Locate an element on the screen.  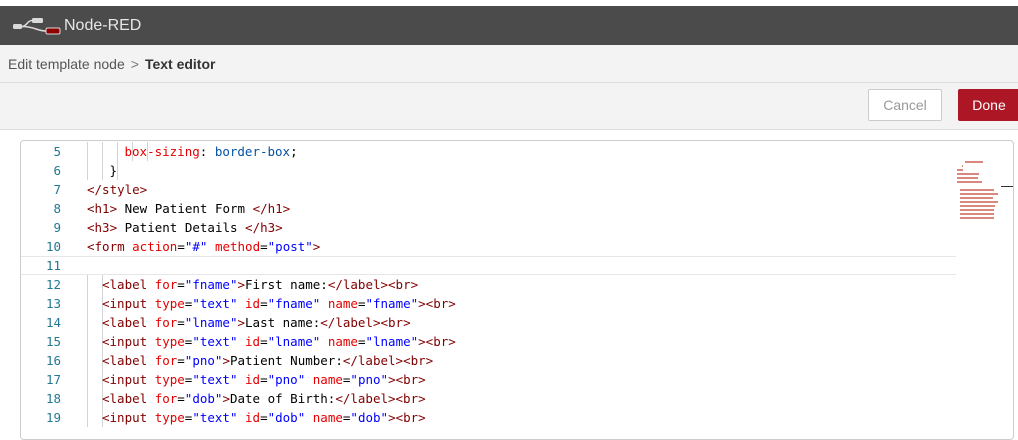
code-text: } is located at coordinates (114, 170).